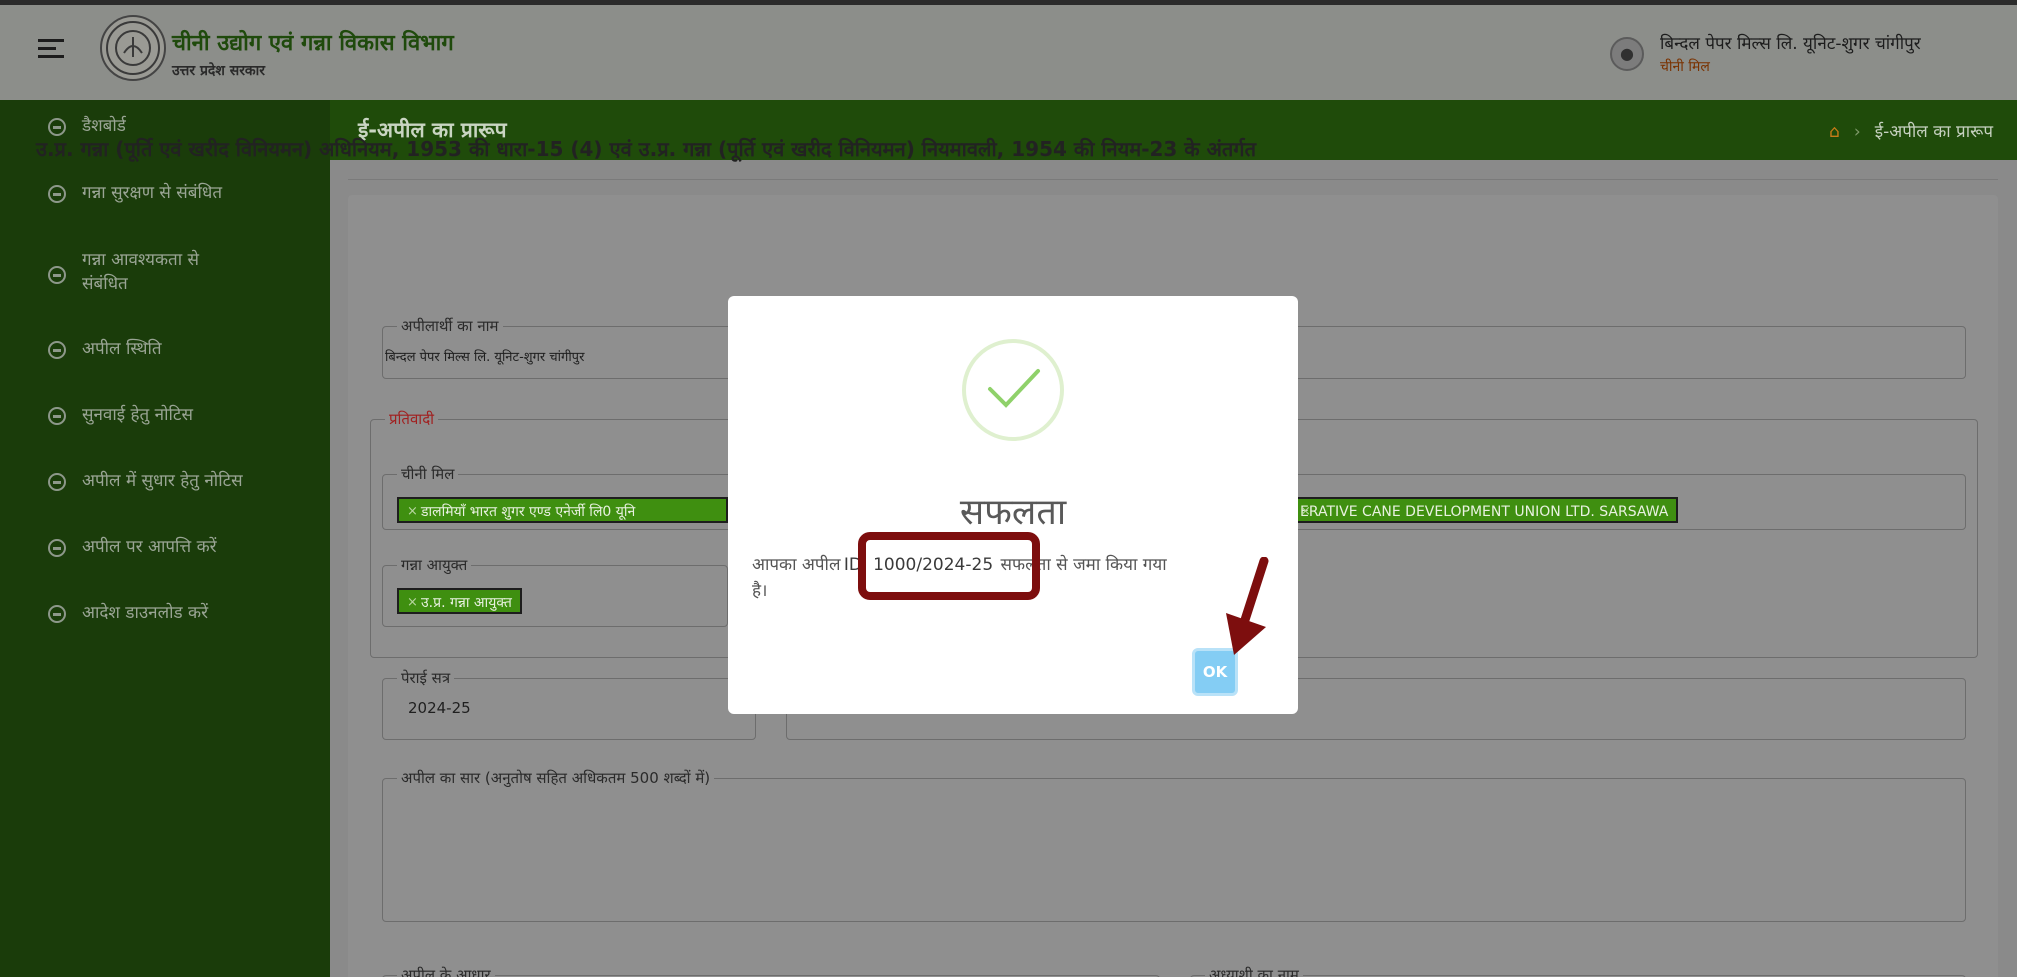 Image resolution: width=2017 pixels, height=977 pixels. Describe the element at coordinates (1685, 67) in the screenshot. I see `user-role: चीनी मिल` at that location.